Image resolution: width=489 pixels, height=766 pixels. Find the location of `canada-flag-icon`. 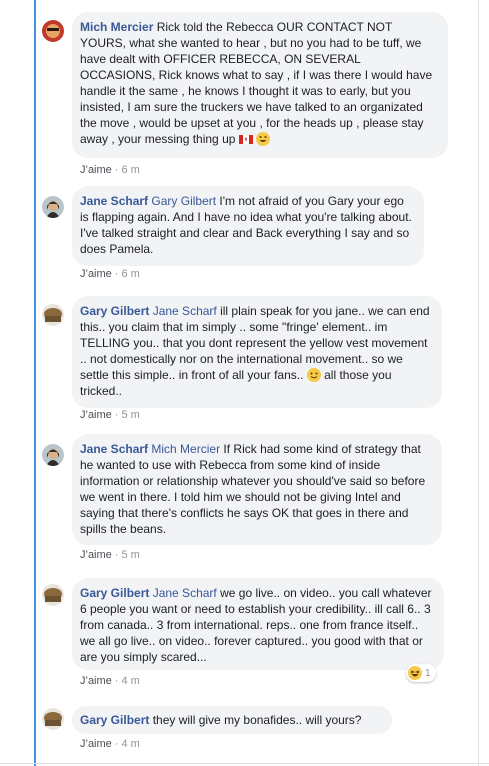

canada-flag-icon is located at coordinates (245, 139).